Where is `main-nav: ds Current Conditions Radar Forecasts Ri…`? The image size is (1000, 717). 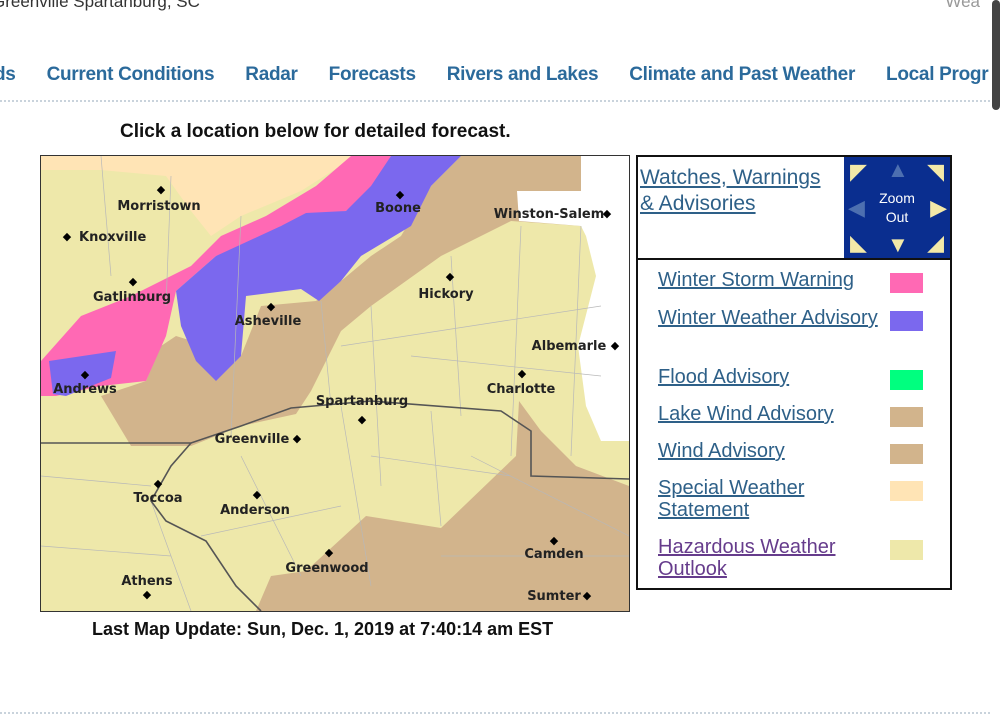
main-nav: ds Current Conditions Radar Forecasts Ri… is located at coordinates (494, 75).